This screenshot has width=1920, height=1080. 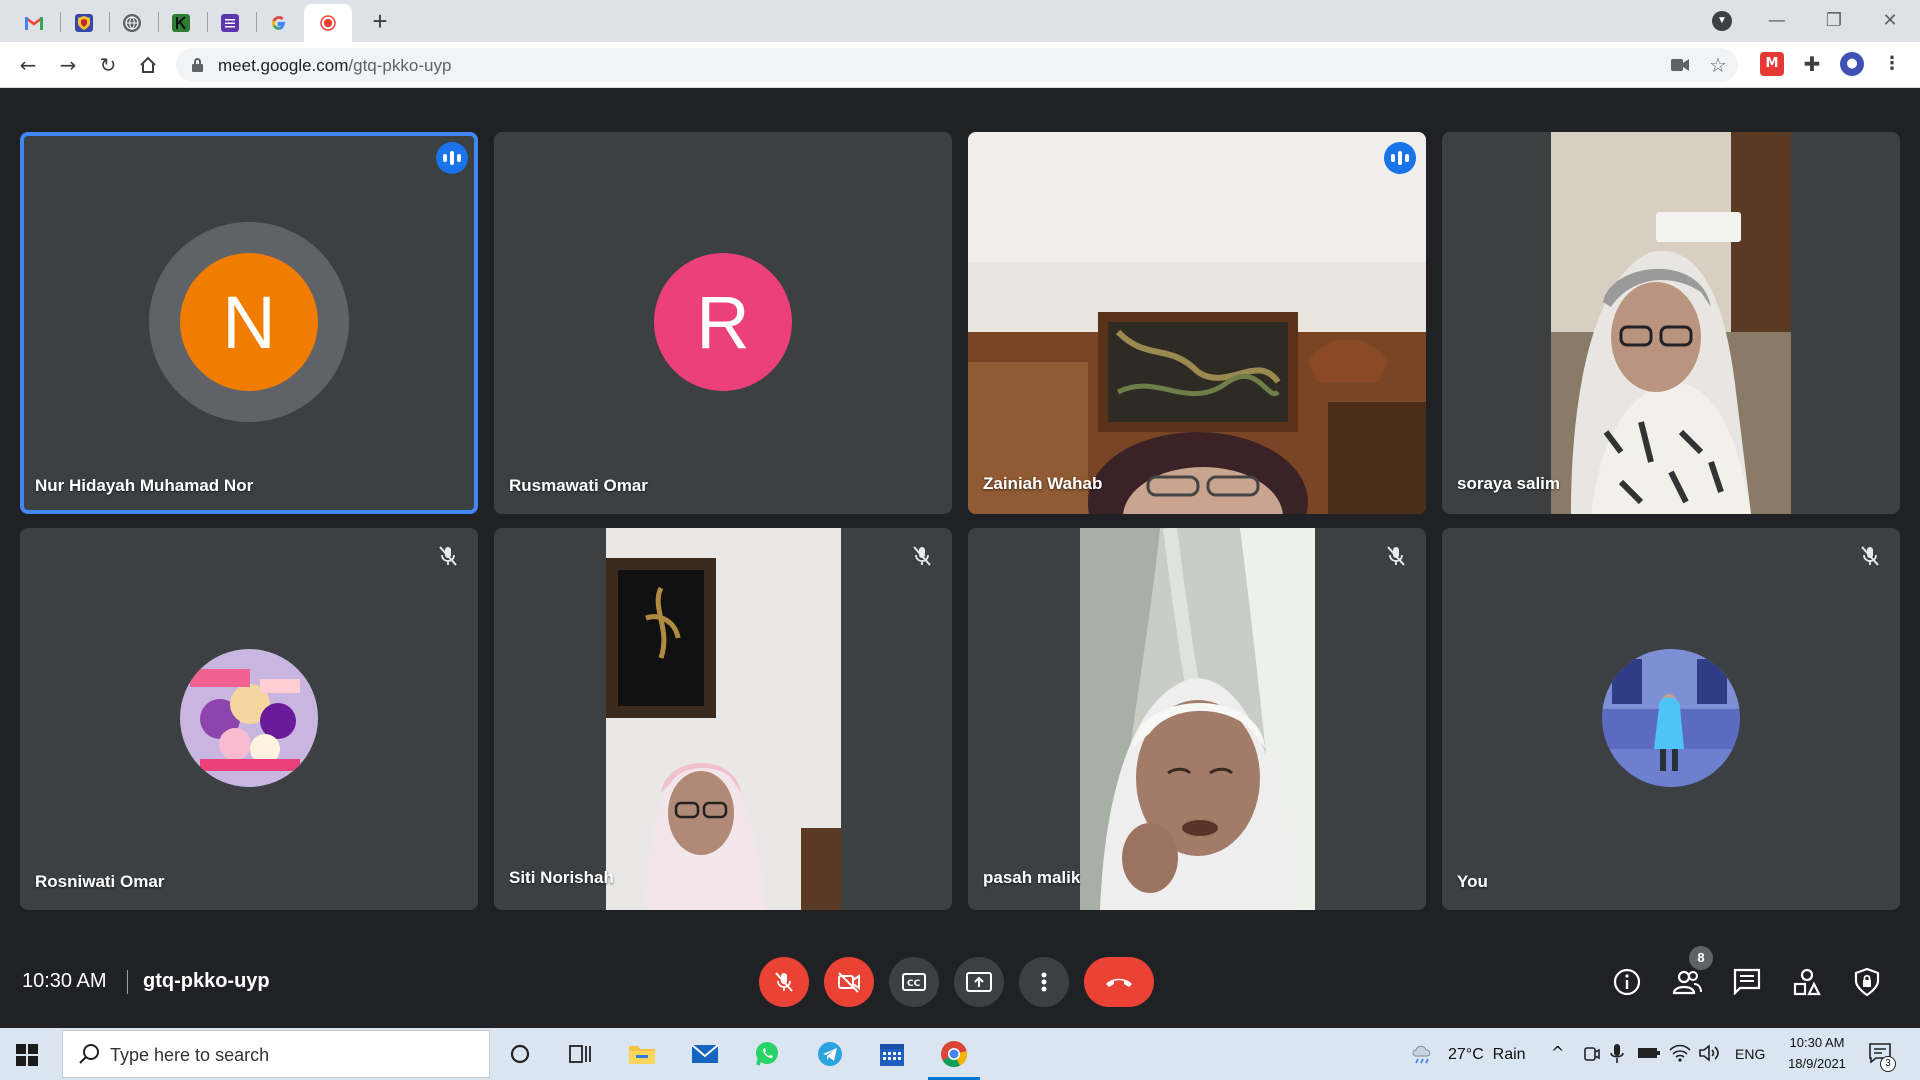 What do you see at coordinates (1890, 21) in the screenshot?
I see `close-icon: ✕` at bounding box center [1890, 21].